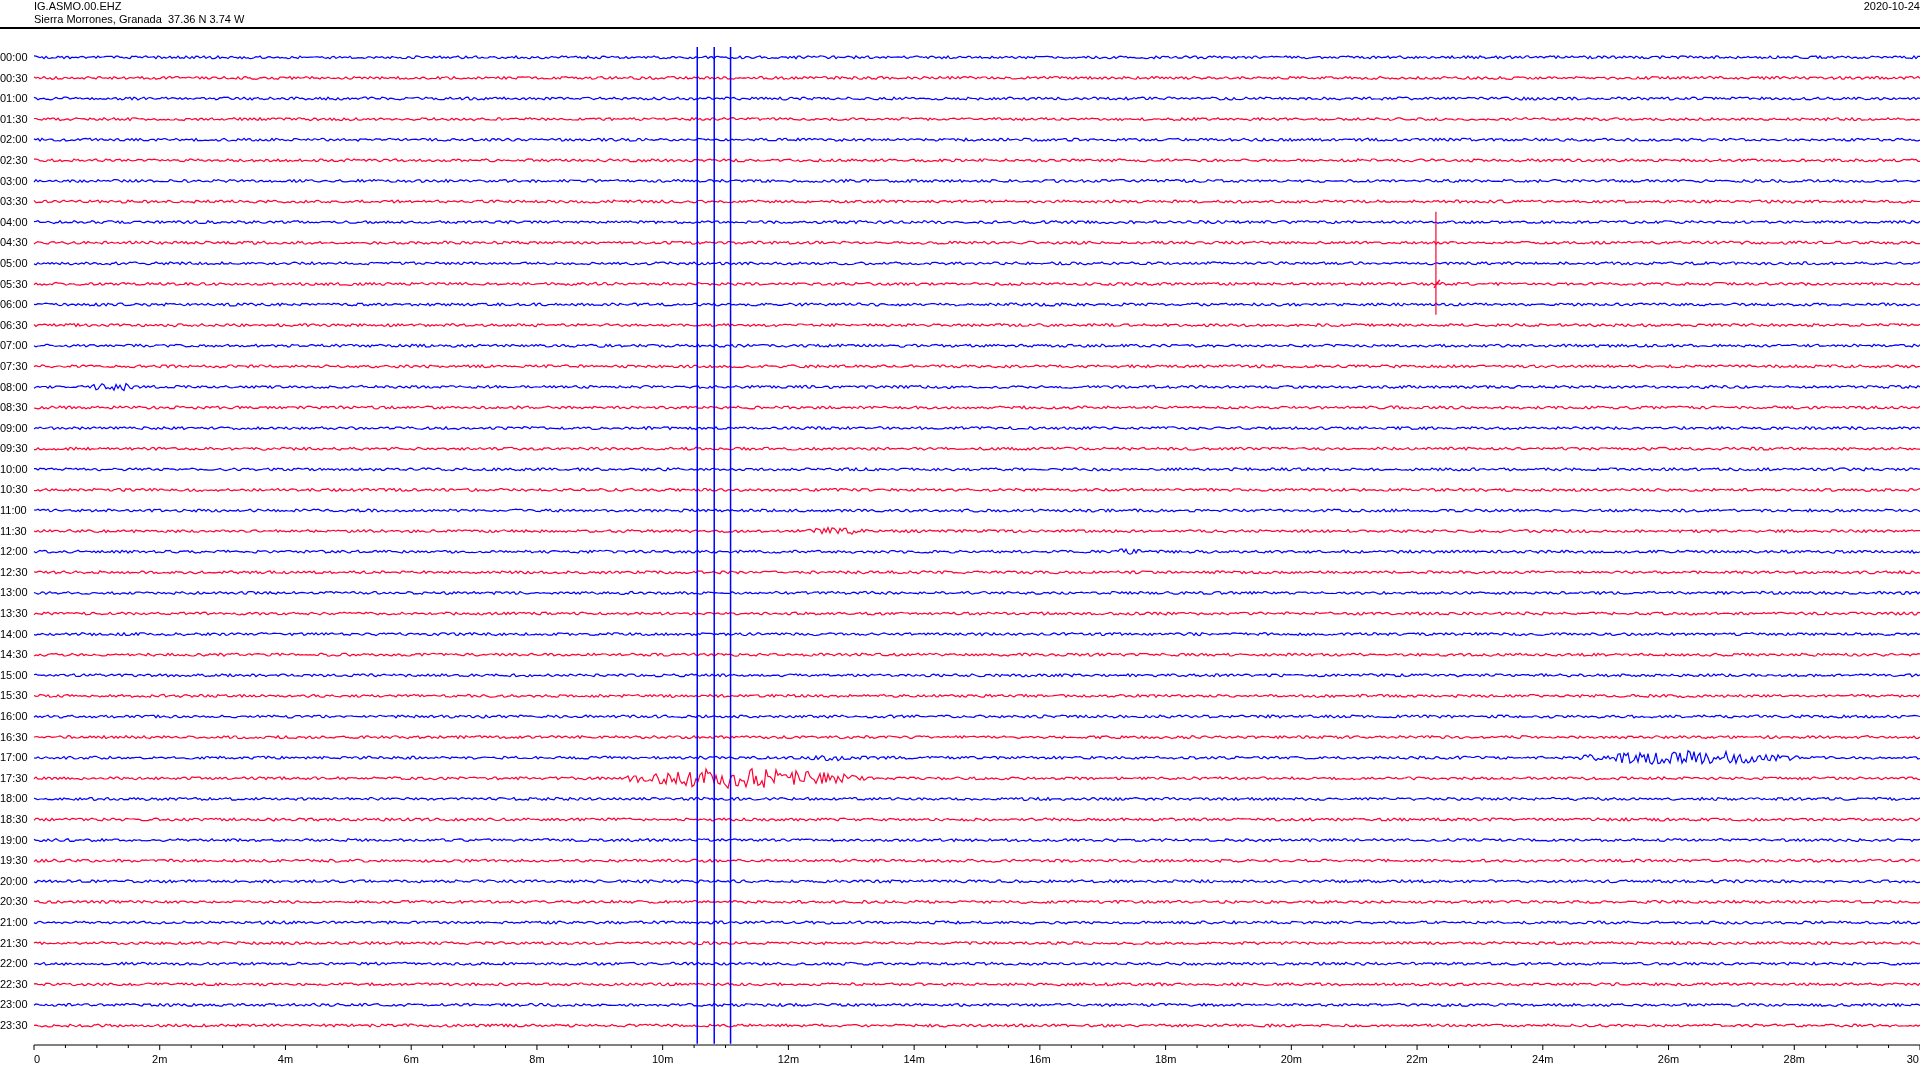 Image resolution: width=1920 pixels, height=1080 pixels. Describe the element at coordinates (788, 1058) in the screenshot. I see `axis-tick-label: 12m` at that location.